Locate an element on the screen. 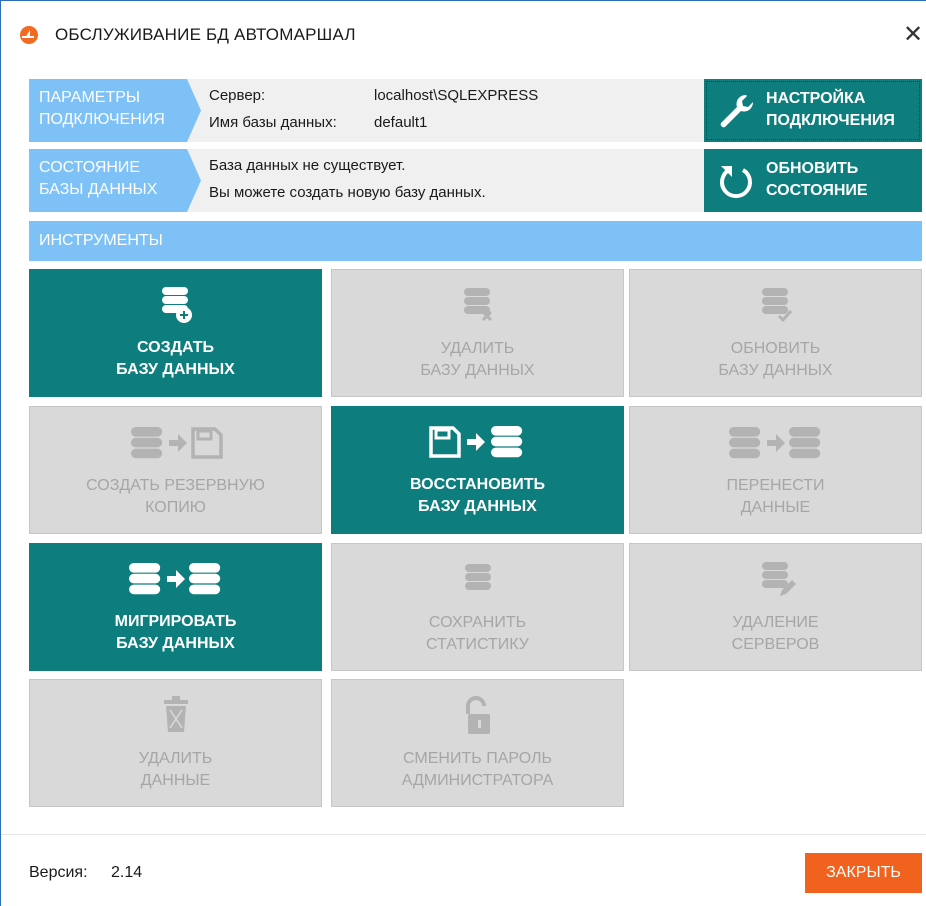  footer-divider is located at coordinates (463, 834).